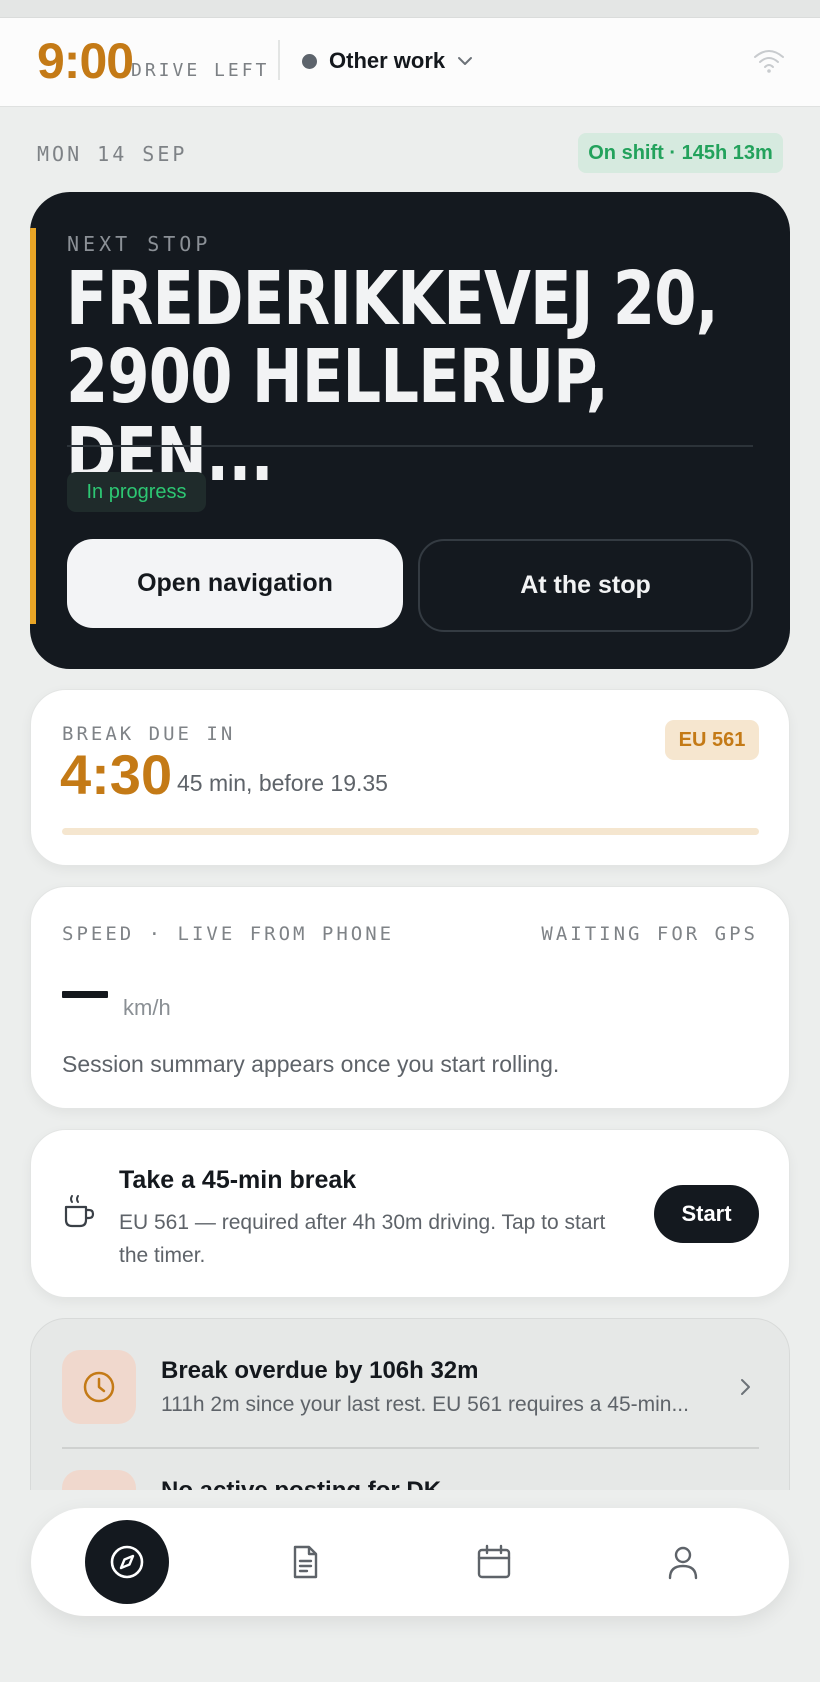 The image size is (820, 1682). What do you see at coordinates (79, 1211) in the screenshot?
I see `coffee-cup-icon` at bounding box center [79, 1211].